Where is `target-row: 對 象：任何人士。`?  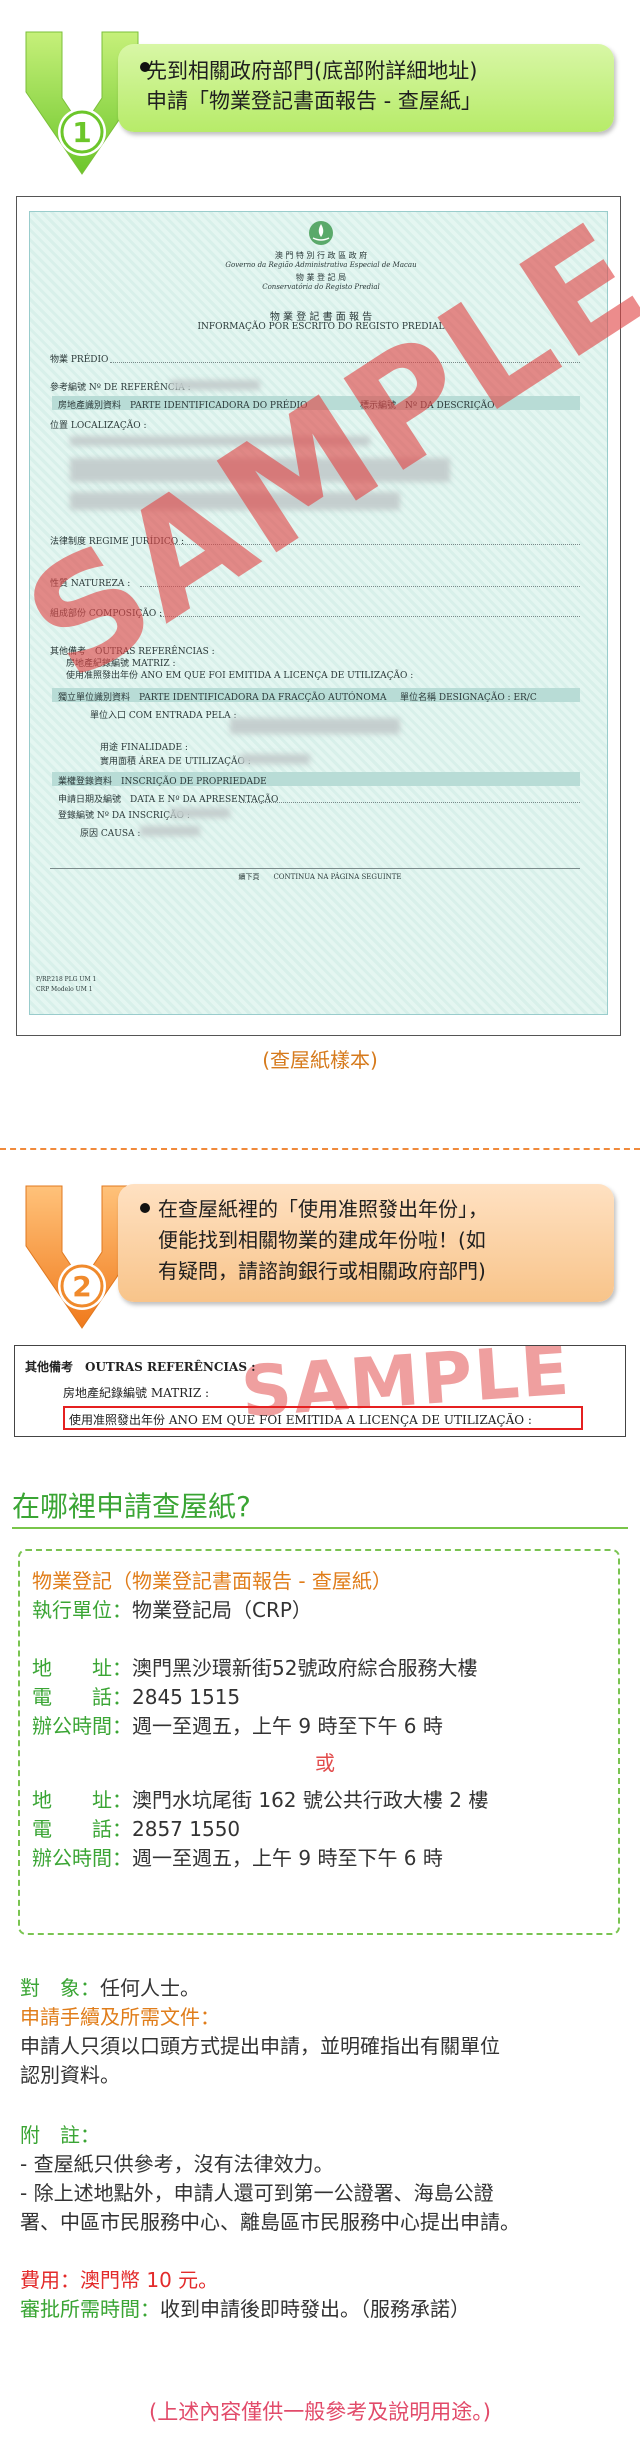
target-row: 對 象：任何人士。 is located at coordinates (110, 1988).